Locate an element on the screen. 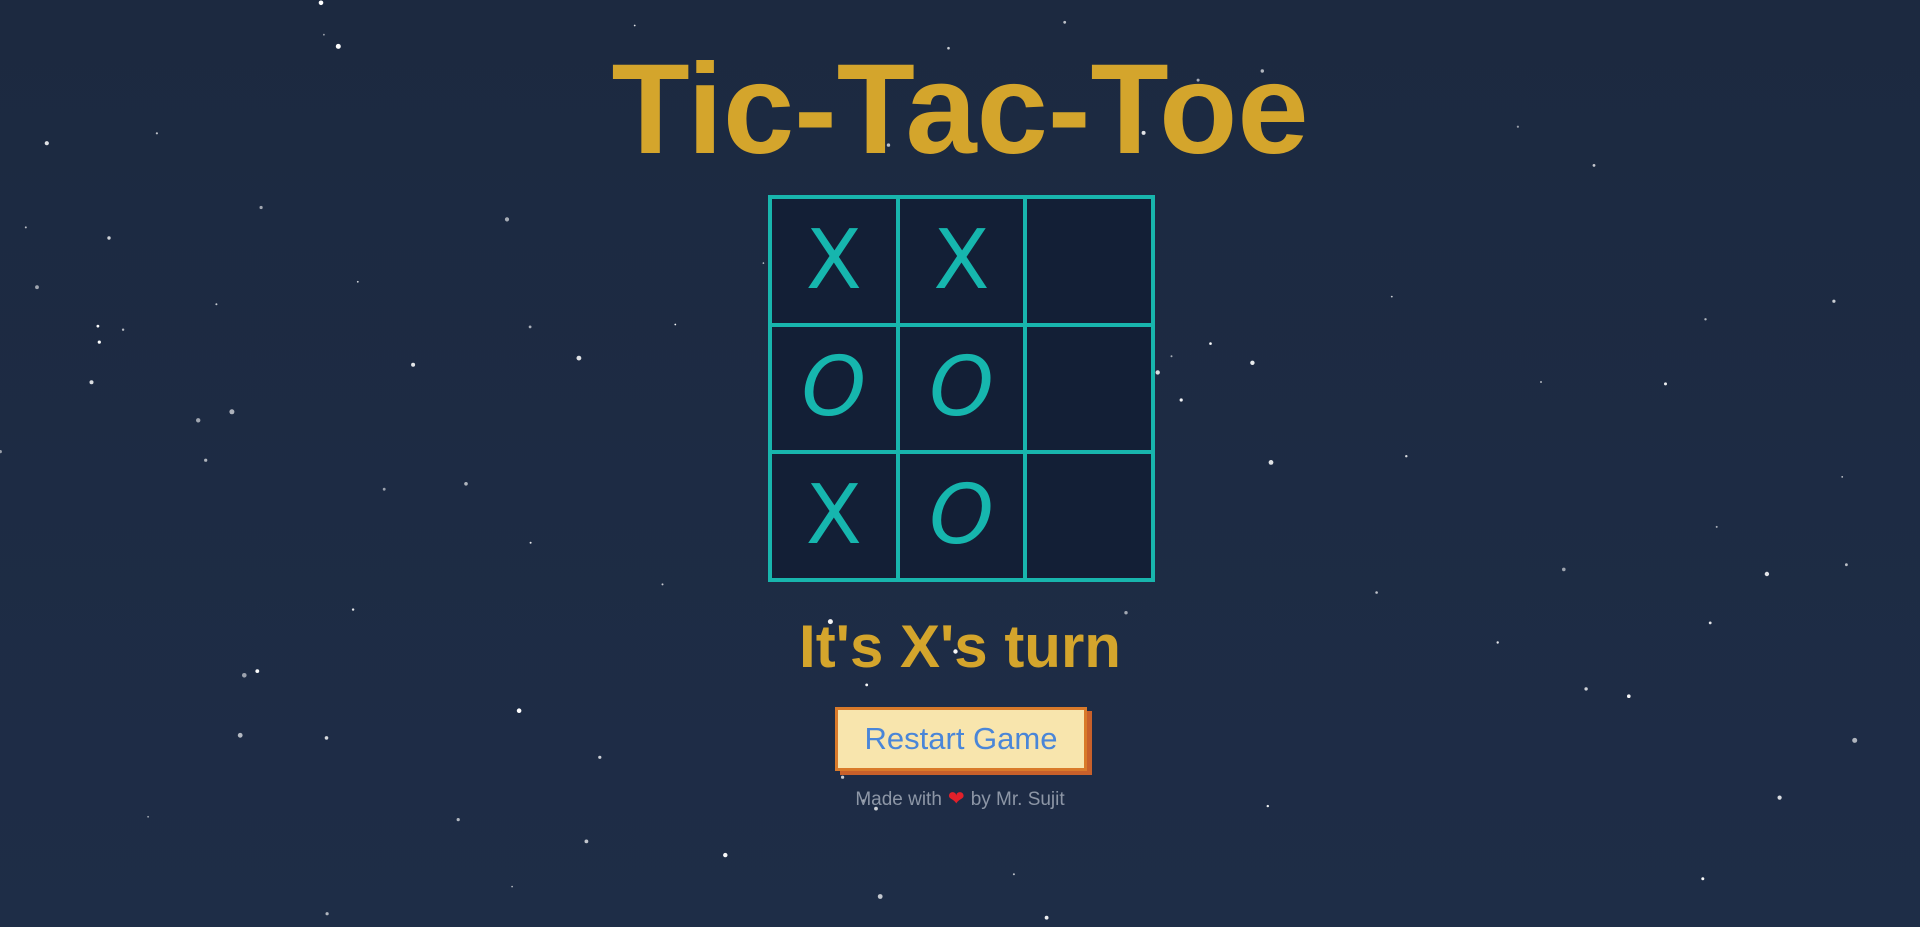  restart-game-button: Restart Game is located at coordinates (961, 739).